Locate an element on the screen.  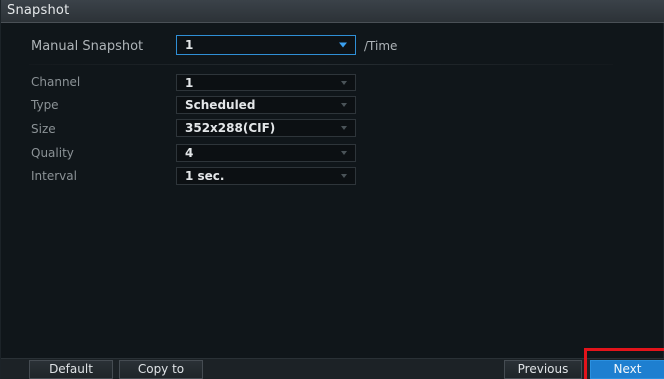
size-label: Size is located at coordinates (43, 129).